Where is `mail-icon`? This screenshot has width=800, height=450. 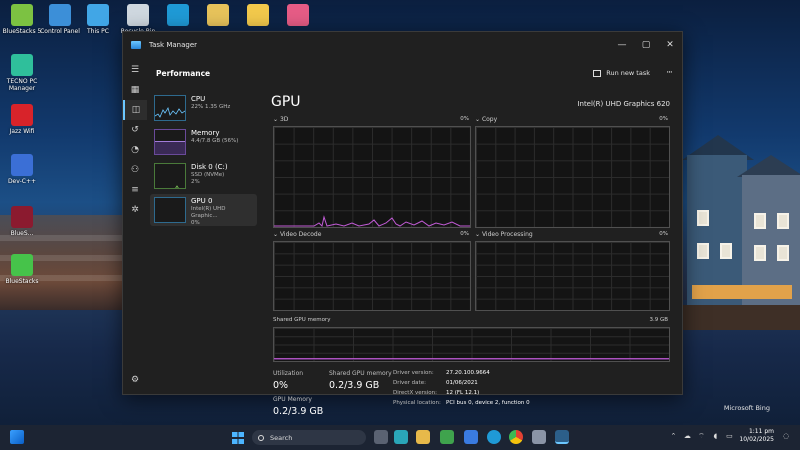
mail-icon is located at coordinates (471, 437).